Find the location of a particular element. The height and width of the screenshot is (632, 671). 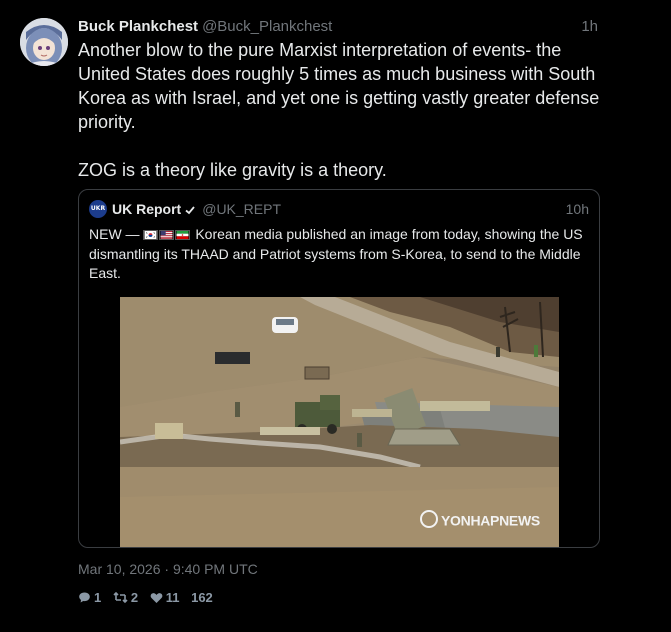

verified-check-icon is located at coordinates (190, 210).